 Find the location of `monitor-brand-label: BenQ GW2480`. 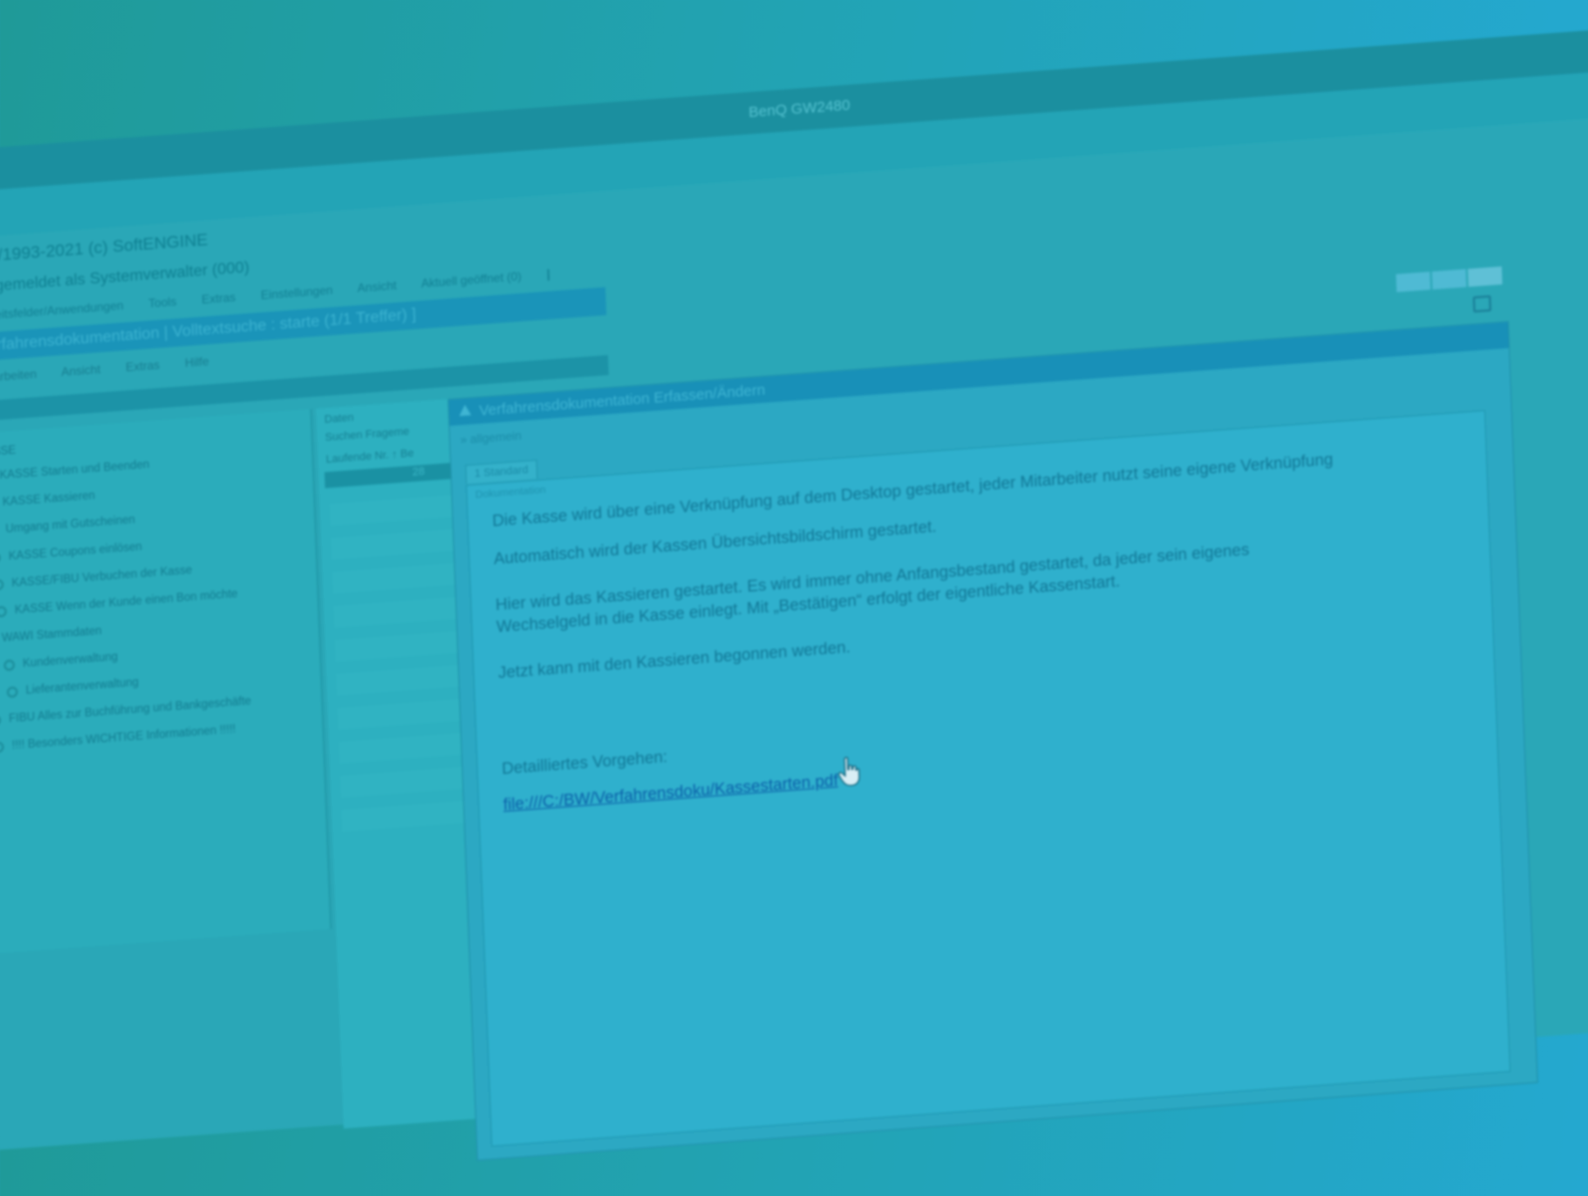

monitor-brand-label: BenQ GW2480 is located at coordinates (799, 109).